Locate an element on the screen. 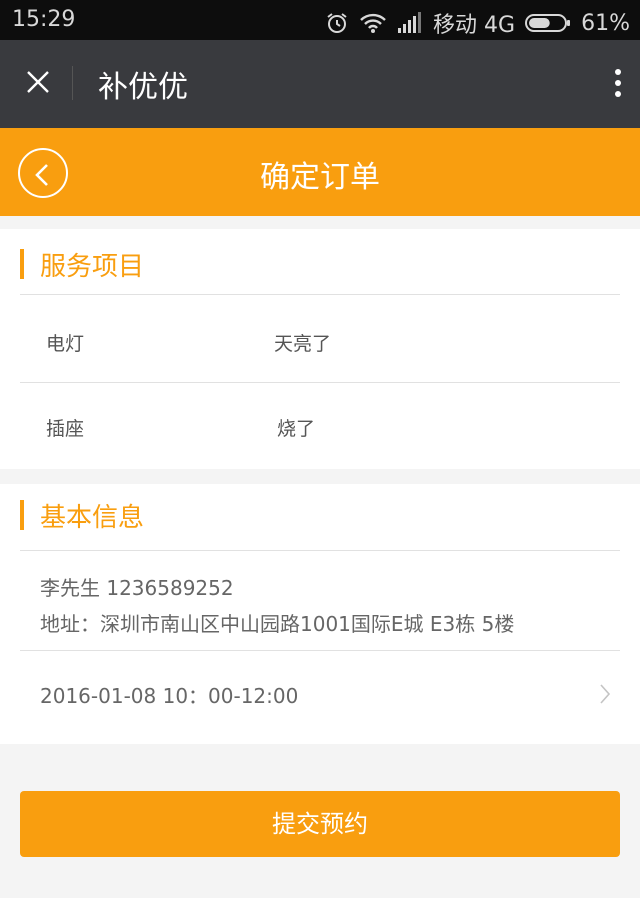 The image size is (640, 898). address-info: 地址：深圳市南山区中山园路1001国际E城 E3栋 5楼 is located at coordinates (277, 624).